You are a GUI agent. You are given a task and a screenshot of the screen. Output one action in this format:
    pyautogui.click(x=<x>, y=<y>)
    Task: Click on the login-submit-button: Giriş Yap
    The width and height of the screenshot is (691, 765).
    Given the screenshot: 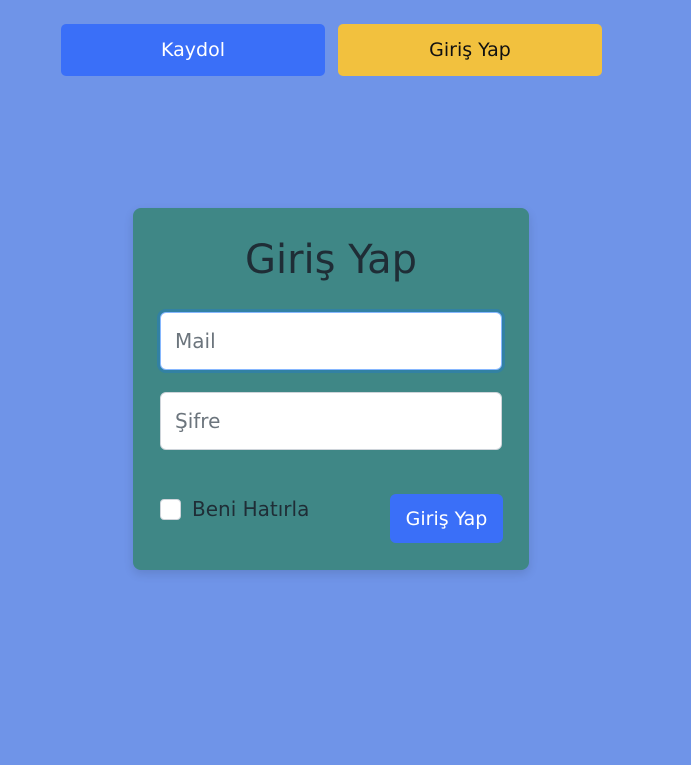 What is the action you would take?
    pyautogui.click(x=446, y=518)
    